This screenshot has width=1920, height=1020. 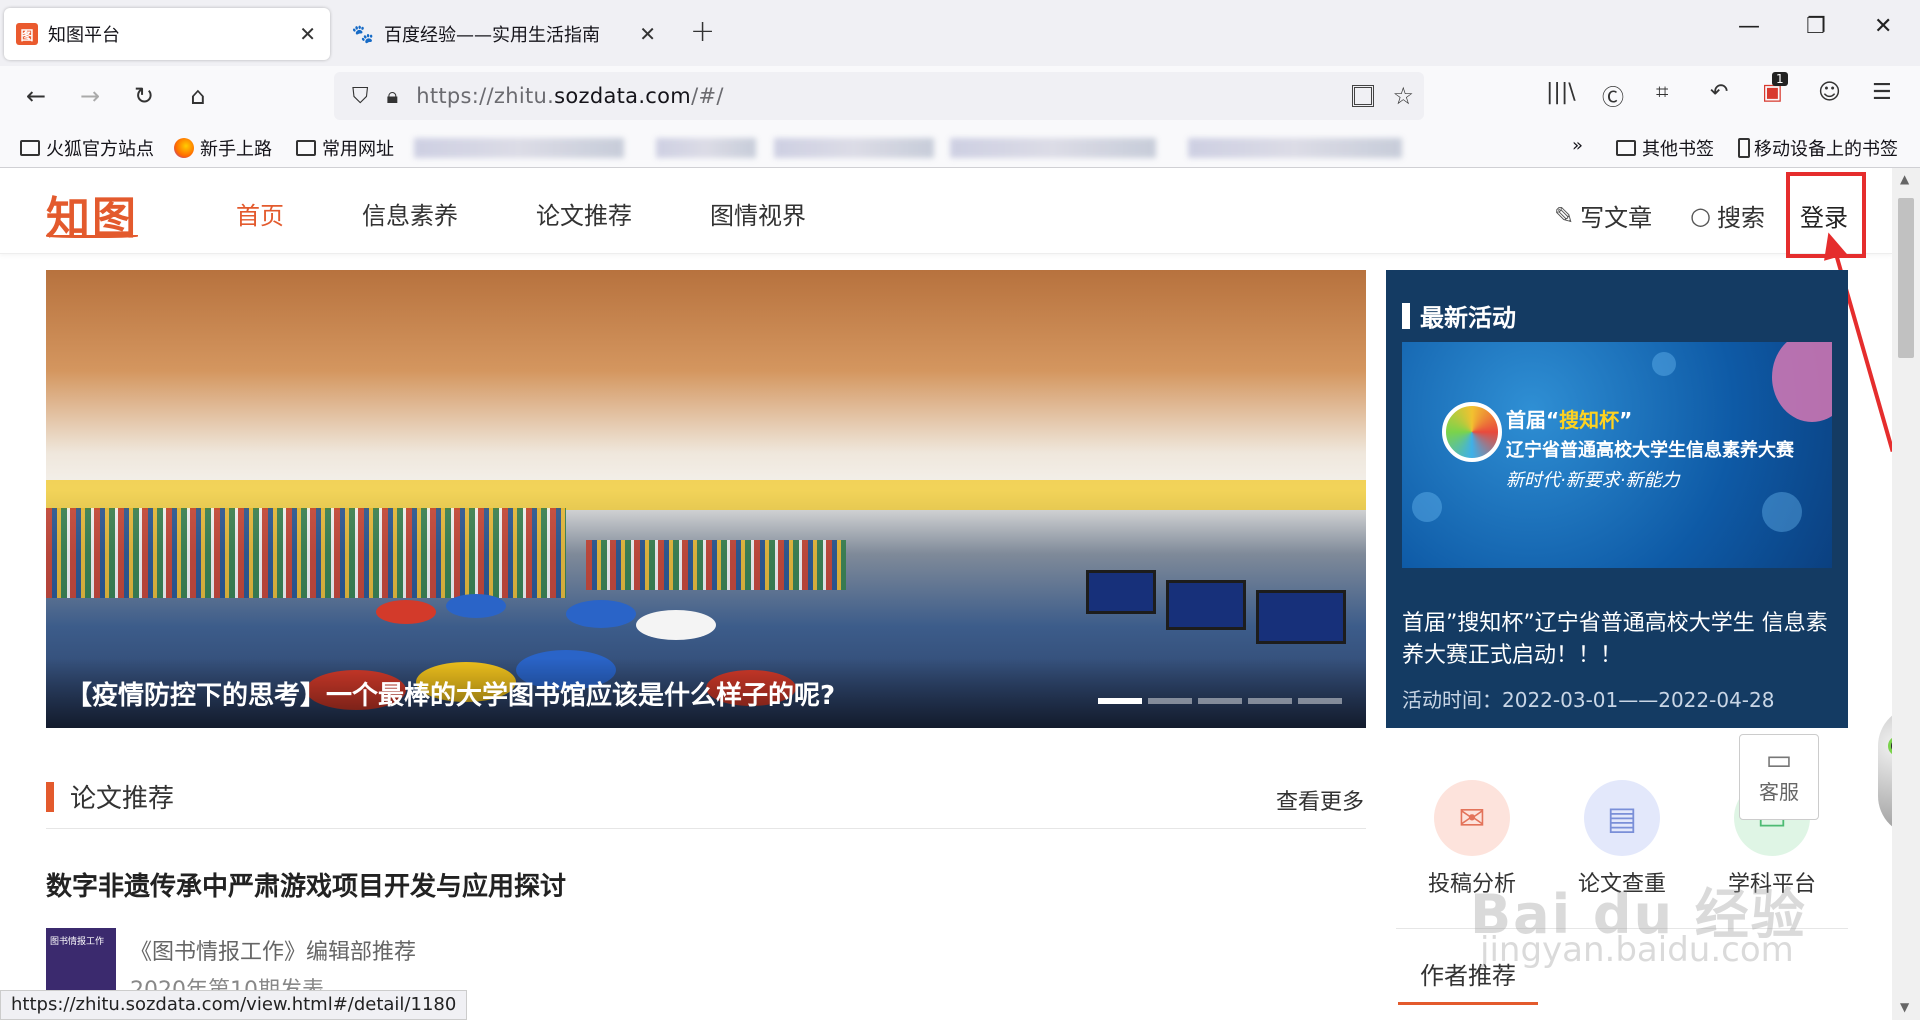 What do you see at coordinates (110, 796) in the screenshot?
I see `papers-heading: 论文推荐` at bounding box center [110, 796].